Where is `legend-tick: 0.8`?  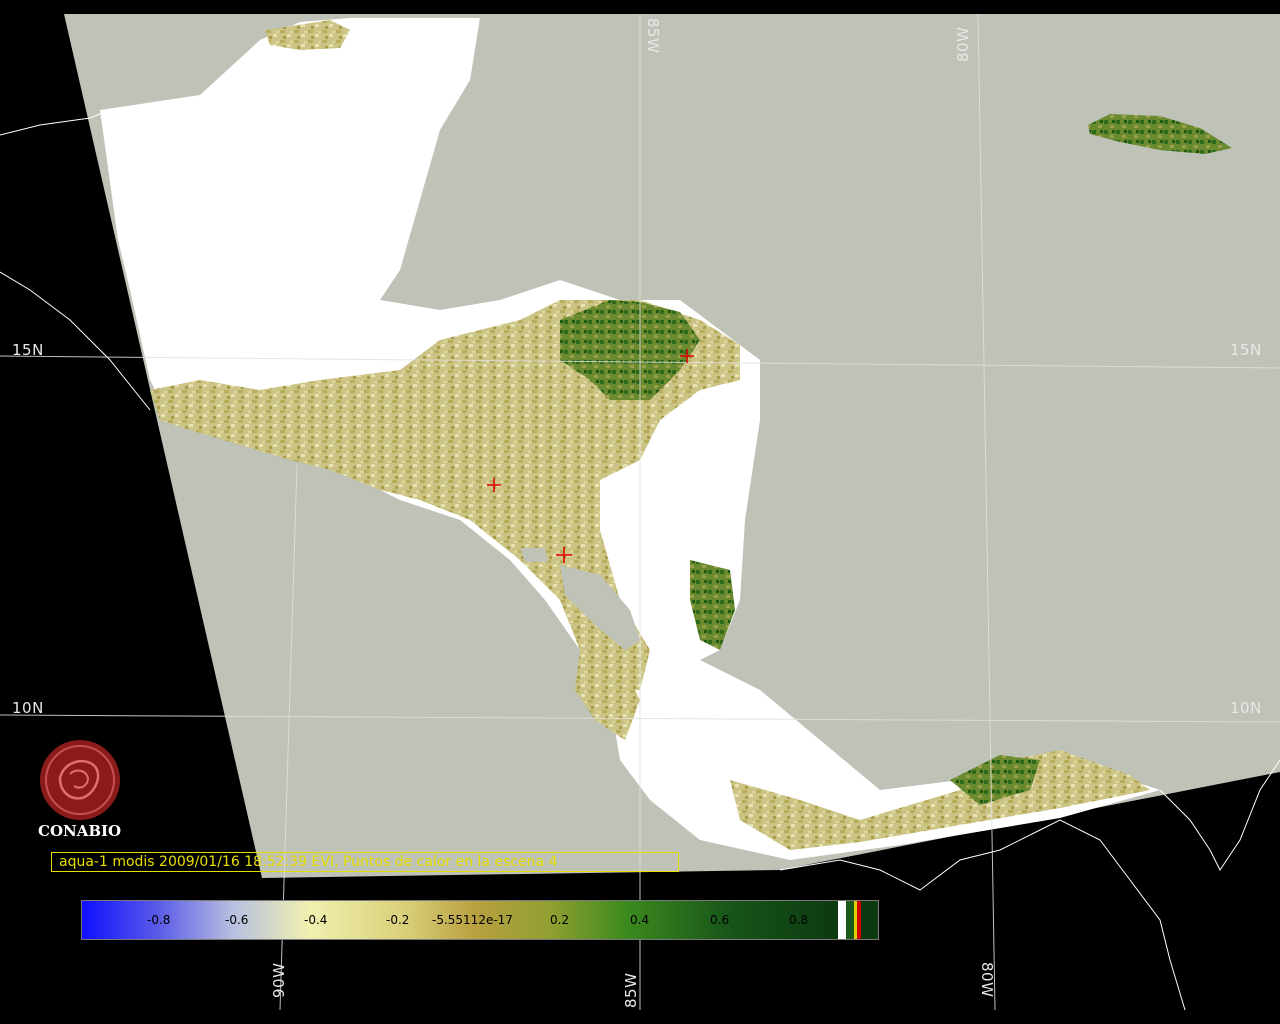
legend-tick: 0.8 is located at coordinates (799, 920).